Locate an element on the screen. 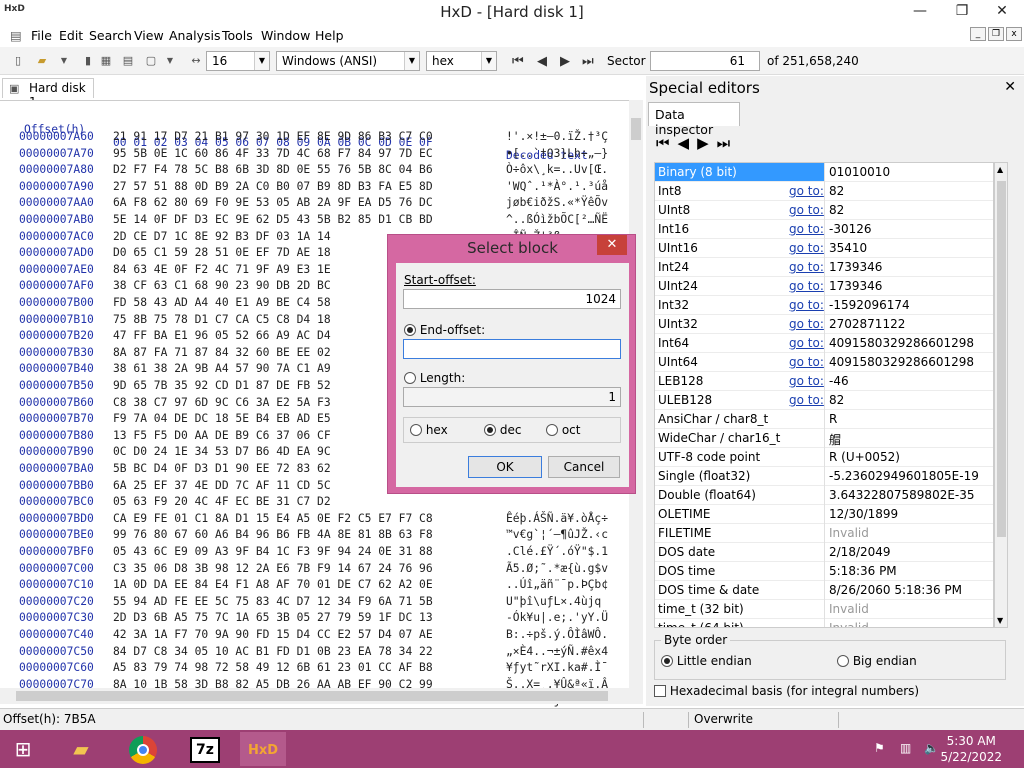  hex-row-decoded: 'WQˆ.¹*À°.¹.³úå is located at coordinates (557, 186).